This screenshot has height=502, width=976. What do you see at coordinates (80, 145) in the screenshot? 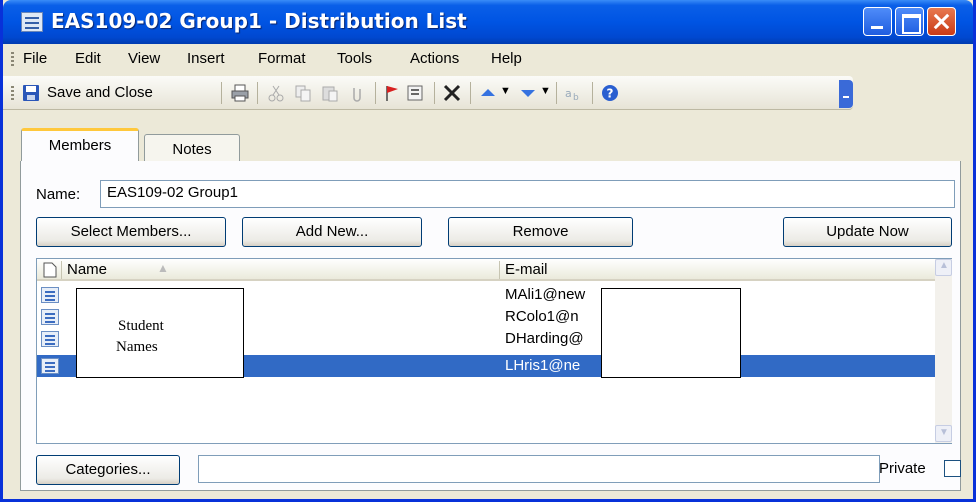
I see `tab-members: Members` at bounding box center [80, 145].